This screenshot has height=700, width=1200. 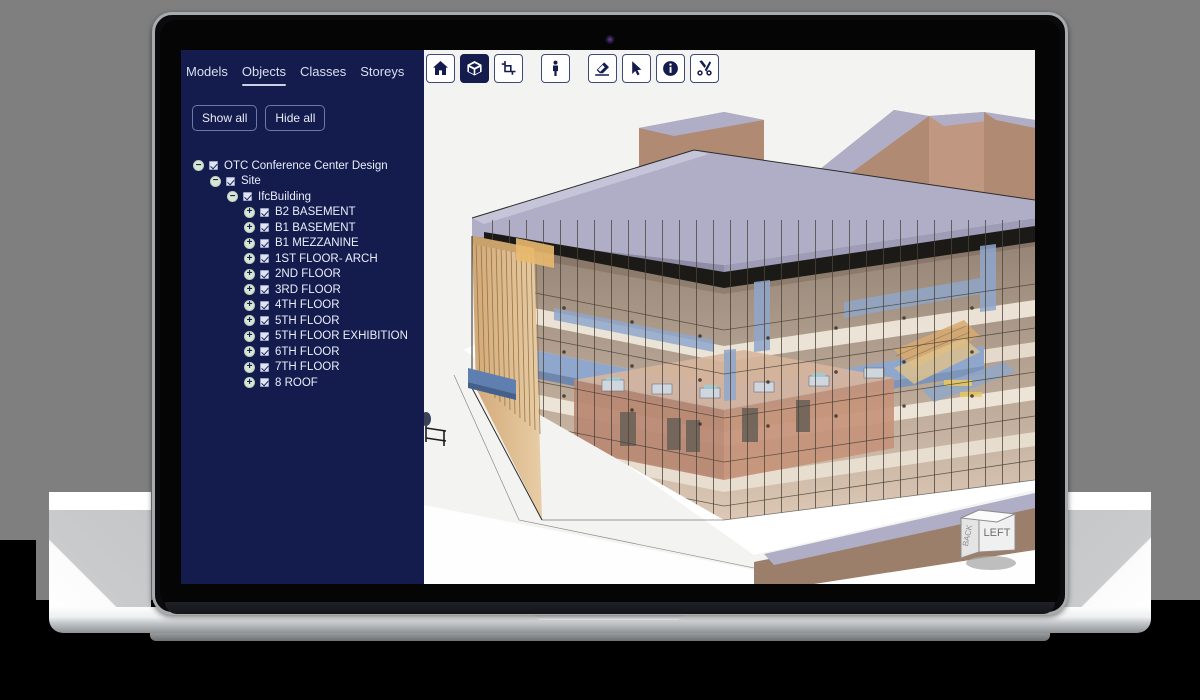 I want to click on tree-node-label: 5TH FLOOR EXHIBITION, so click(x=341, y=336).